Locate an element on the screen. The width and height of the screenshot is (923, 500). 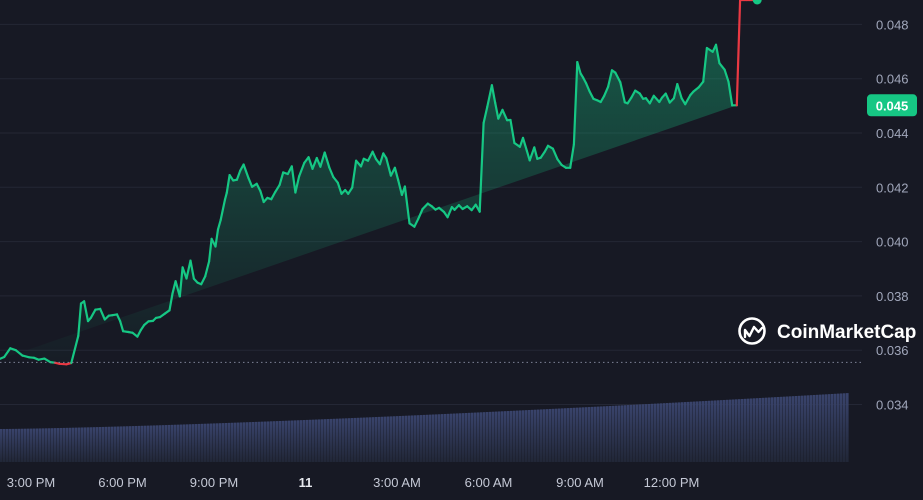
current-price-dot is located at coordinates (757, 2).